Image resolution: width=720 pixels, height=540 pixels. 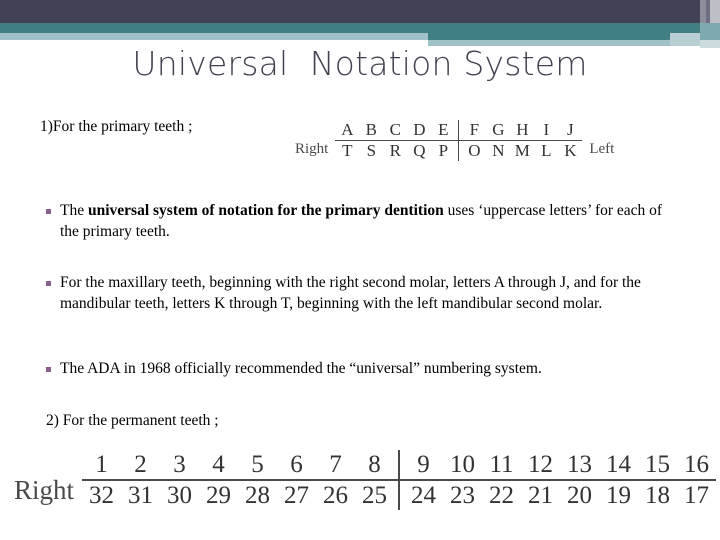 What do you see at coordinates (463, 464) in the screenshot?
I see `tooth-cell: 10` at bounding box center [463, 464].